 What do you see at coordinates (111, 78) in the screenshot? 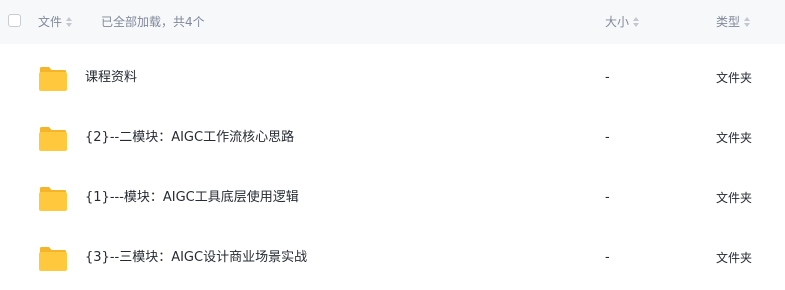
I see `file-name: 课程资料` at bounding box center [111, 78].